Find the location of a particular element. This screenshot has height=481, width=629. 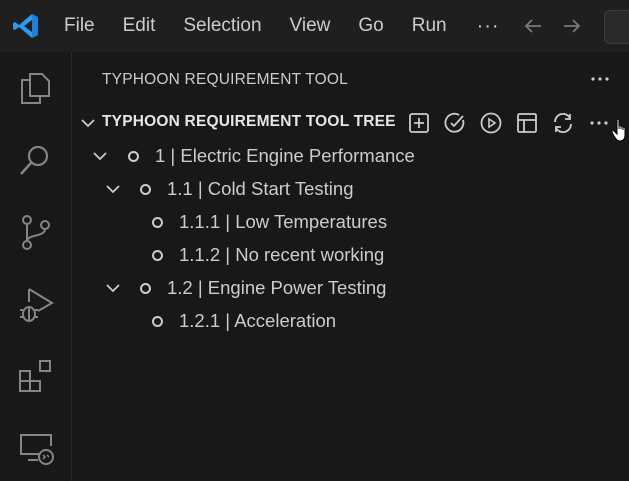

menu-run: Run is located at coordinates (429, 26).